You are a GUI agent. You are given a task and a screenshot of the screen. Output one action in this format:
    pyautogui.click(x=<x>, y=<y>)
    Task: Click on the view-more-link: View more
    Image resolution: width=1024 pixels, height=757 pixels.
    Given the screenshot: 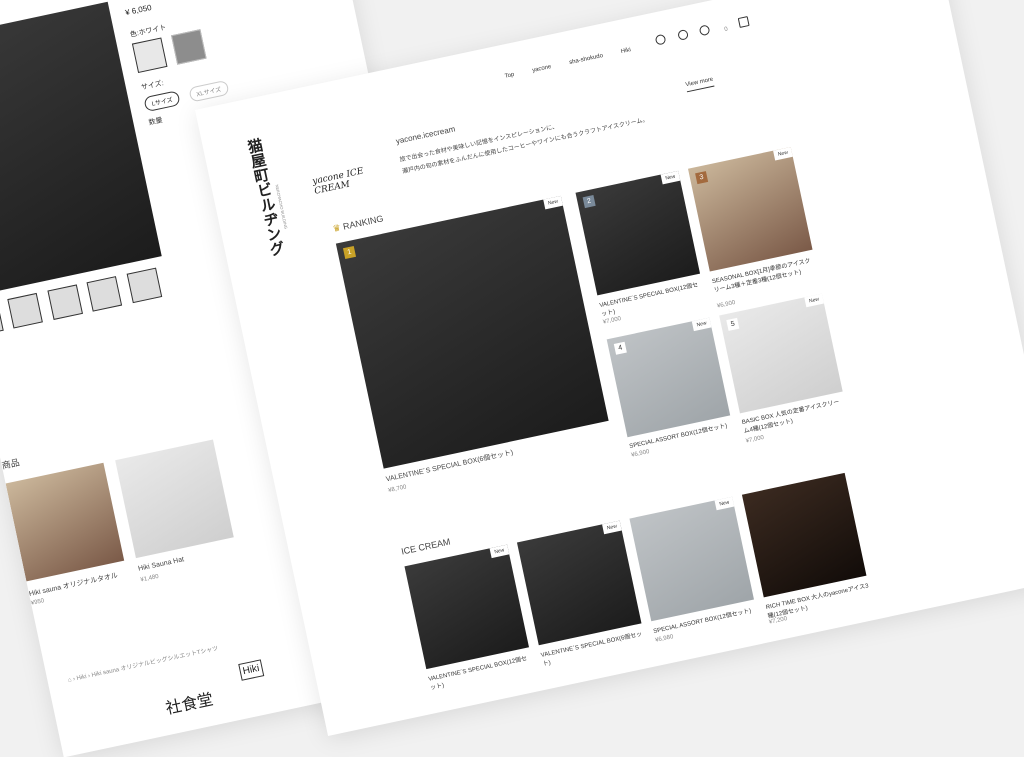 What is the action you would take?
    pyautogui.click(x=699, y=84)
    